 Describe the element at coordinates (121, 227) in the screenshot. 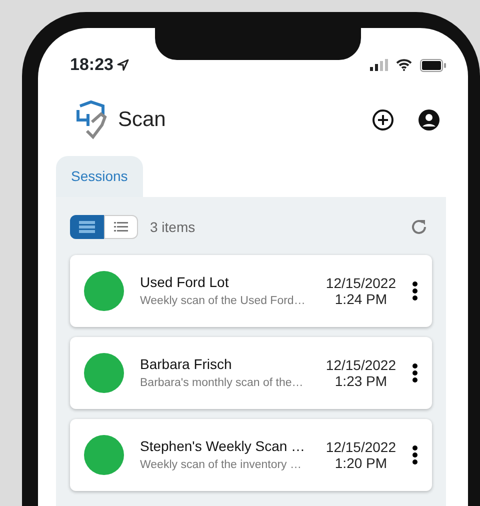

I see `list-icon` at that location.